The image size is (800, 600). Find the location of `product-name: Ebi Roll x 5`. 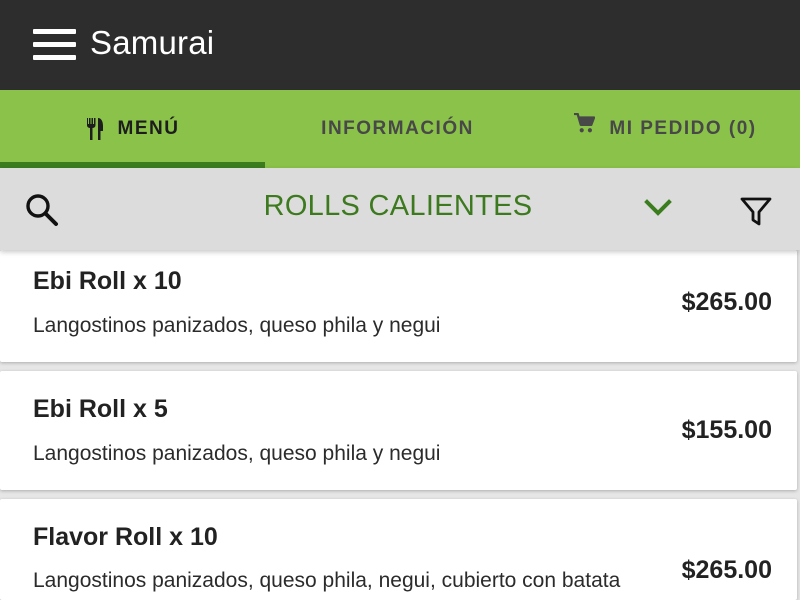

product-name: Ebi Roll x 5 is located at coordinates (100, 409).